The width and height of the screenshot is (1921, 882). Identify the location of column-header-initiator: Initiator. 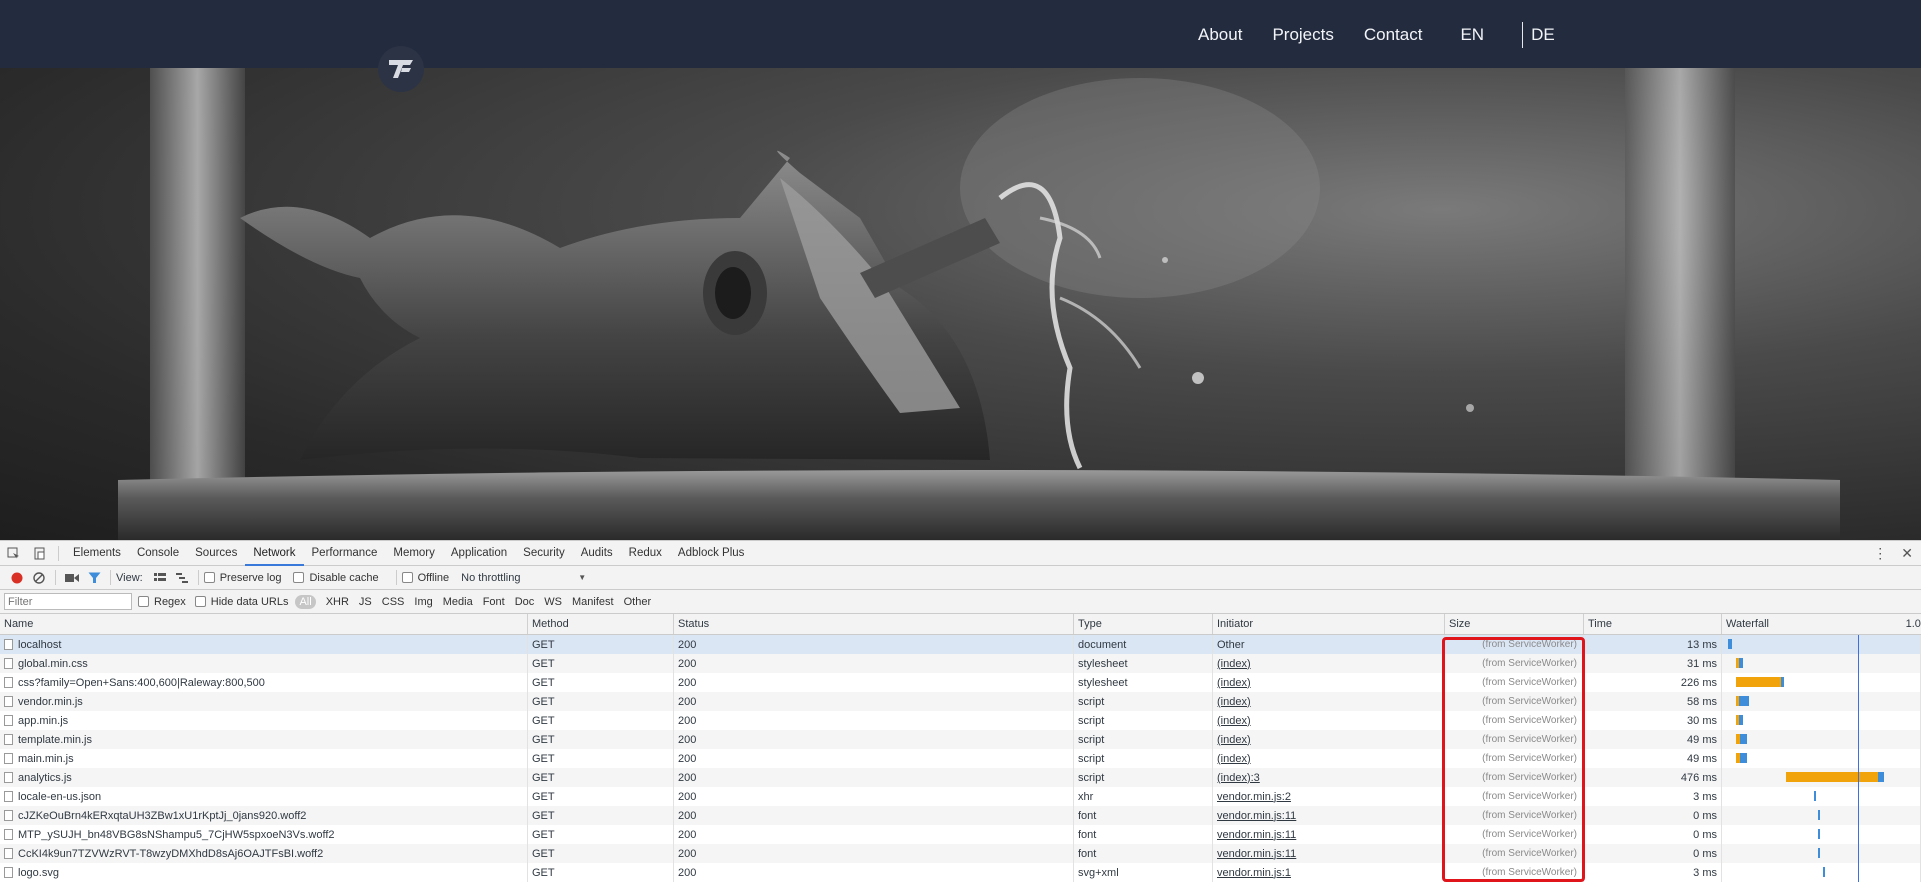
(1329, 624).